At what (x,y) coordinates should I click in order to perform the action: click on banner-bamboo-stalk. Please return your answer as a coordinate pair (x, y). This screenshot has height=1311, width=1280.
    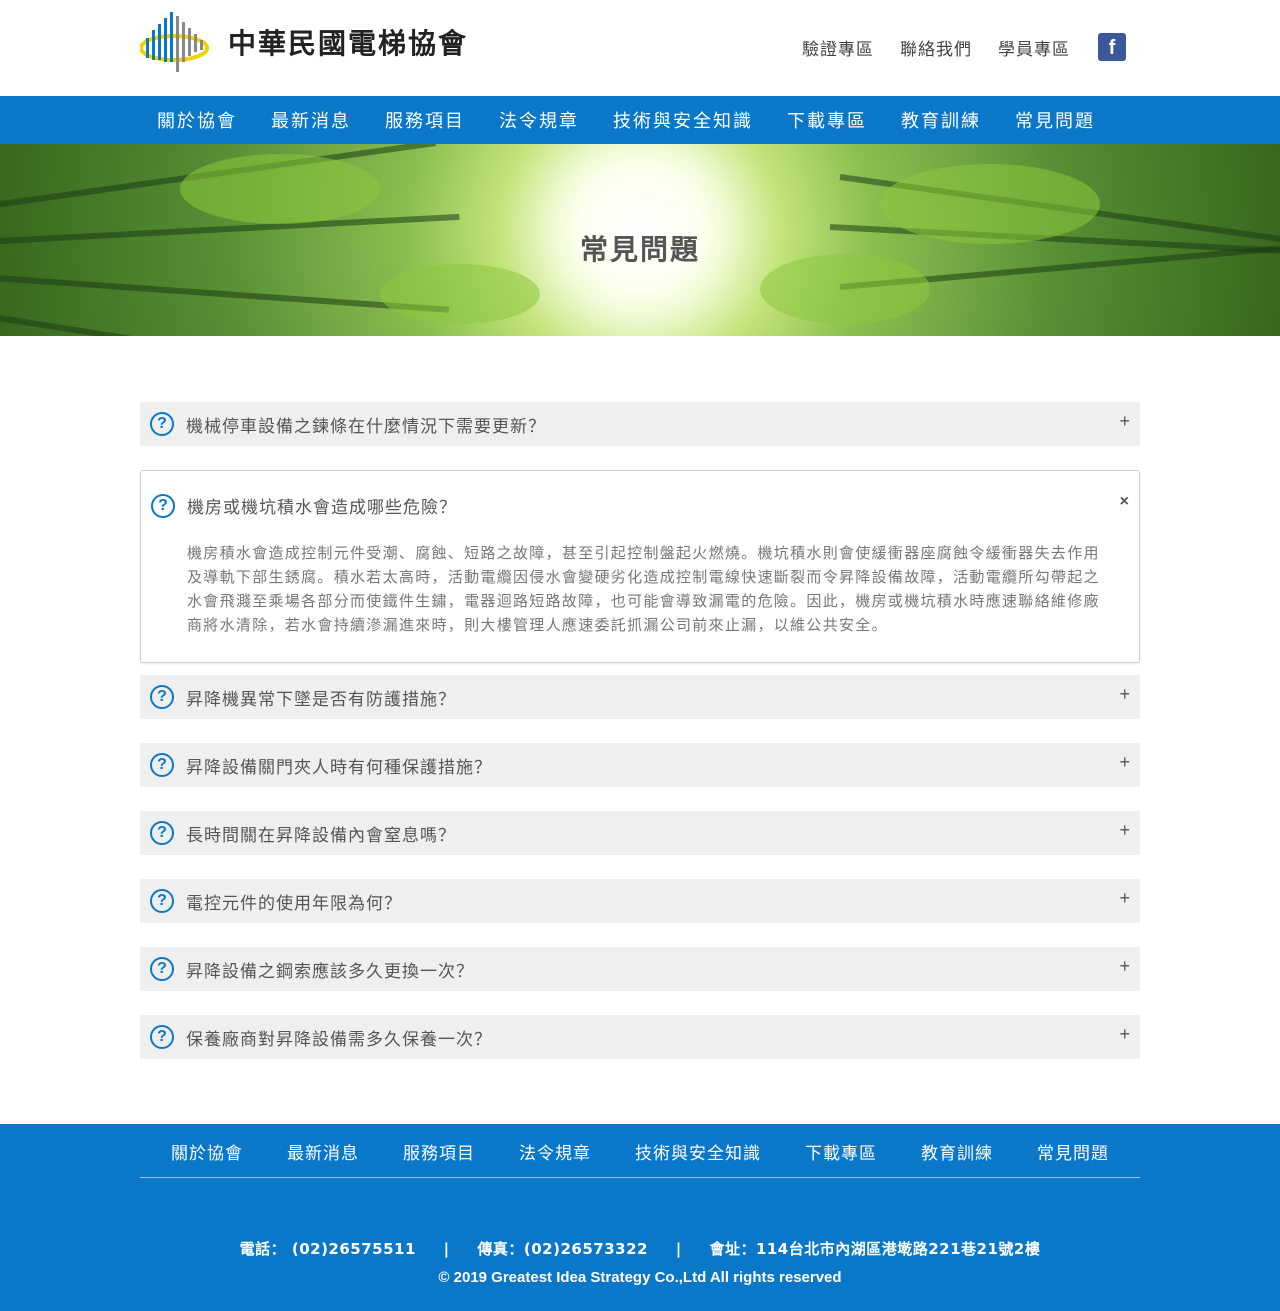
    Looking at the image, I should click on (203, 324).